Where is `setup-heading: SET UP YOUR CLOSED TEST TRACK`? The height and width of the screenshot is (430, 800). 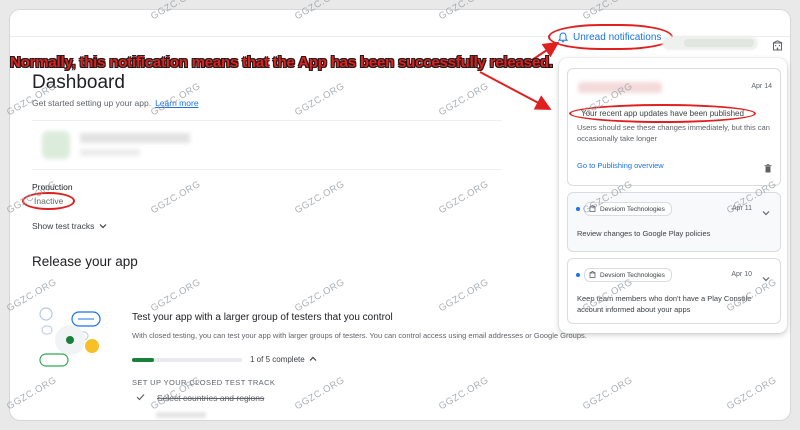
setup-heading: SET UP YOUR CLOSED TEST TRACK is located at coordinates (204, 382).